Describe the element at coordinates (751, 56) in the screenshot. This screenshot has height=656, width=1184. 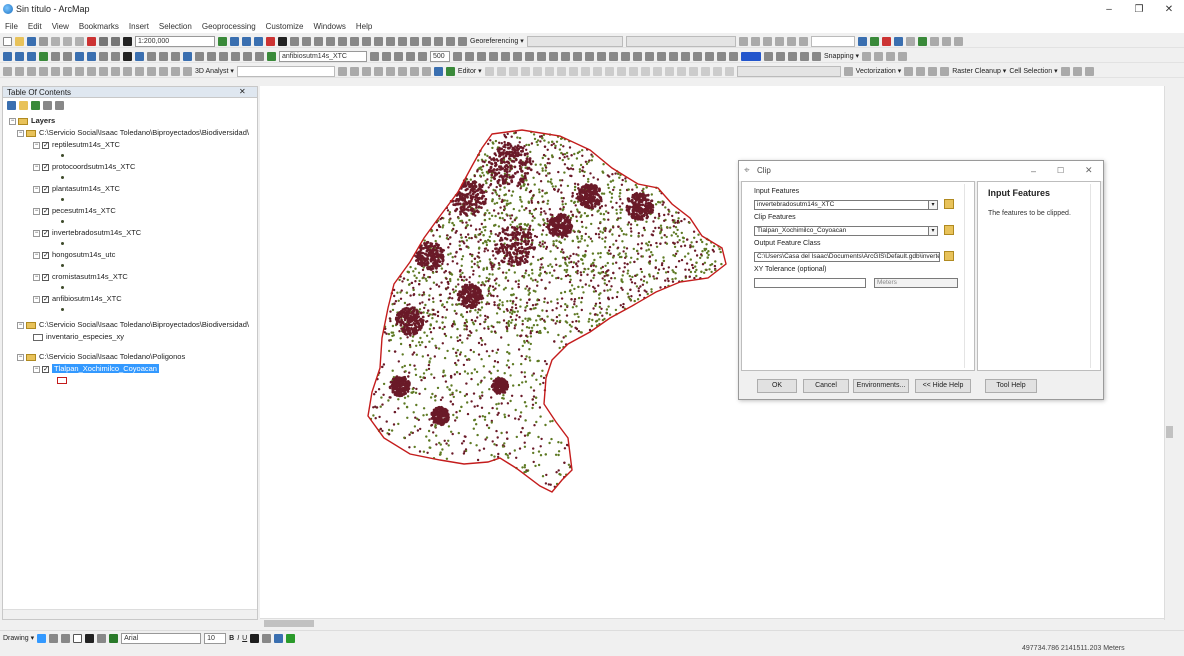
I see `color-swatch-icon` at that location.